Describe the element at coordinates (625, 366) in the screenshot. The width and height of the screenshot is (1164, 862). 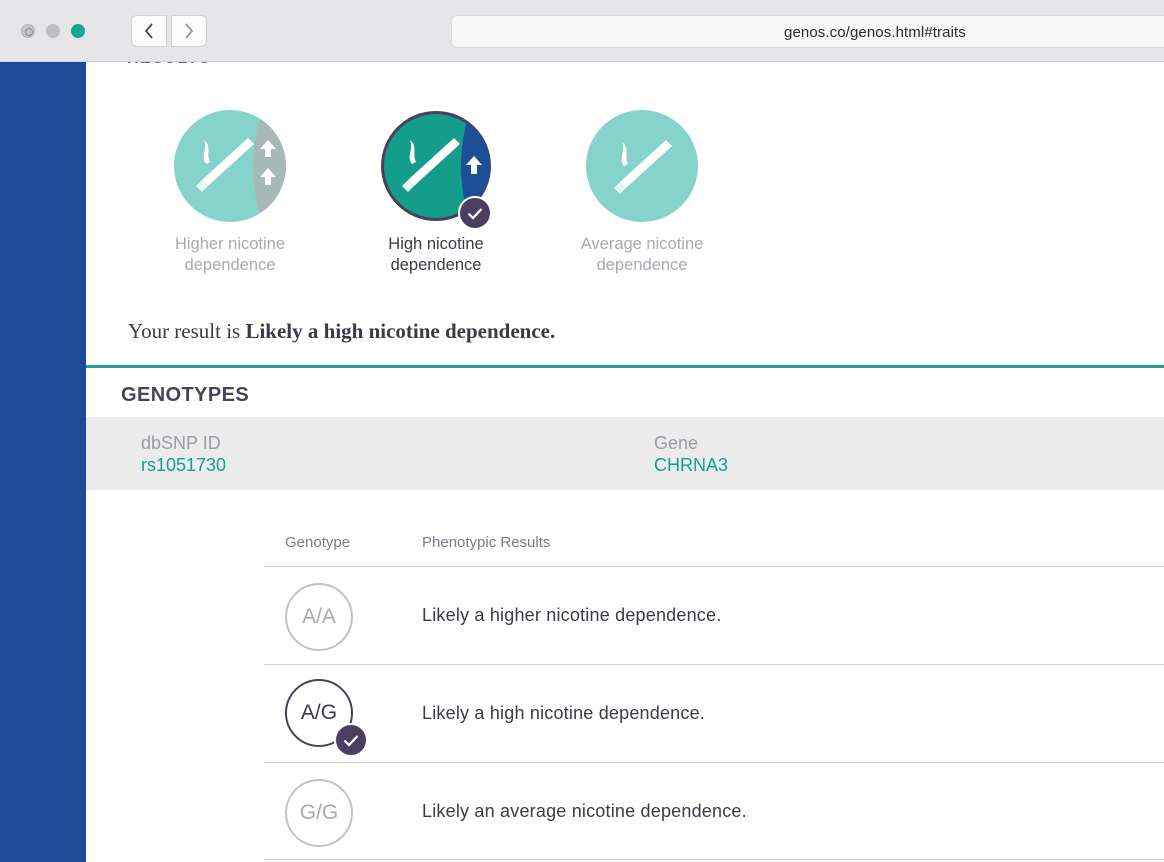
I see `section-divider` at that location.